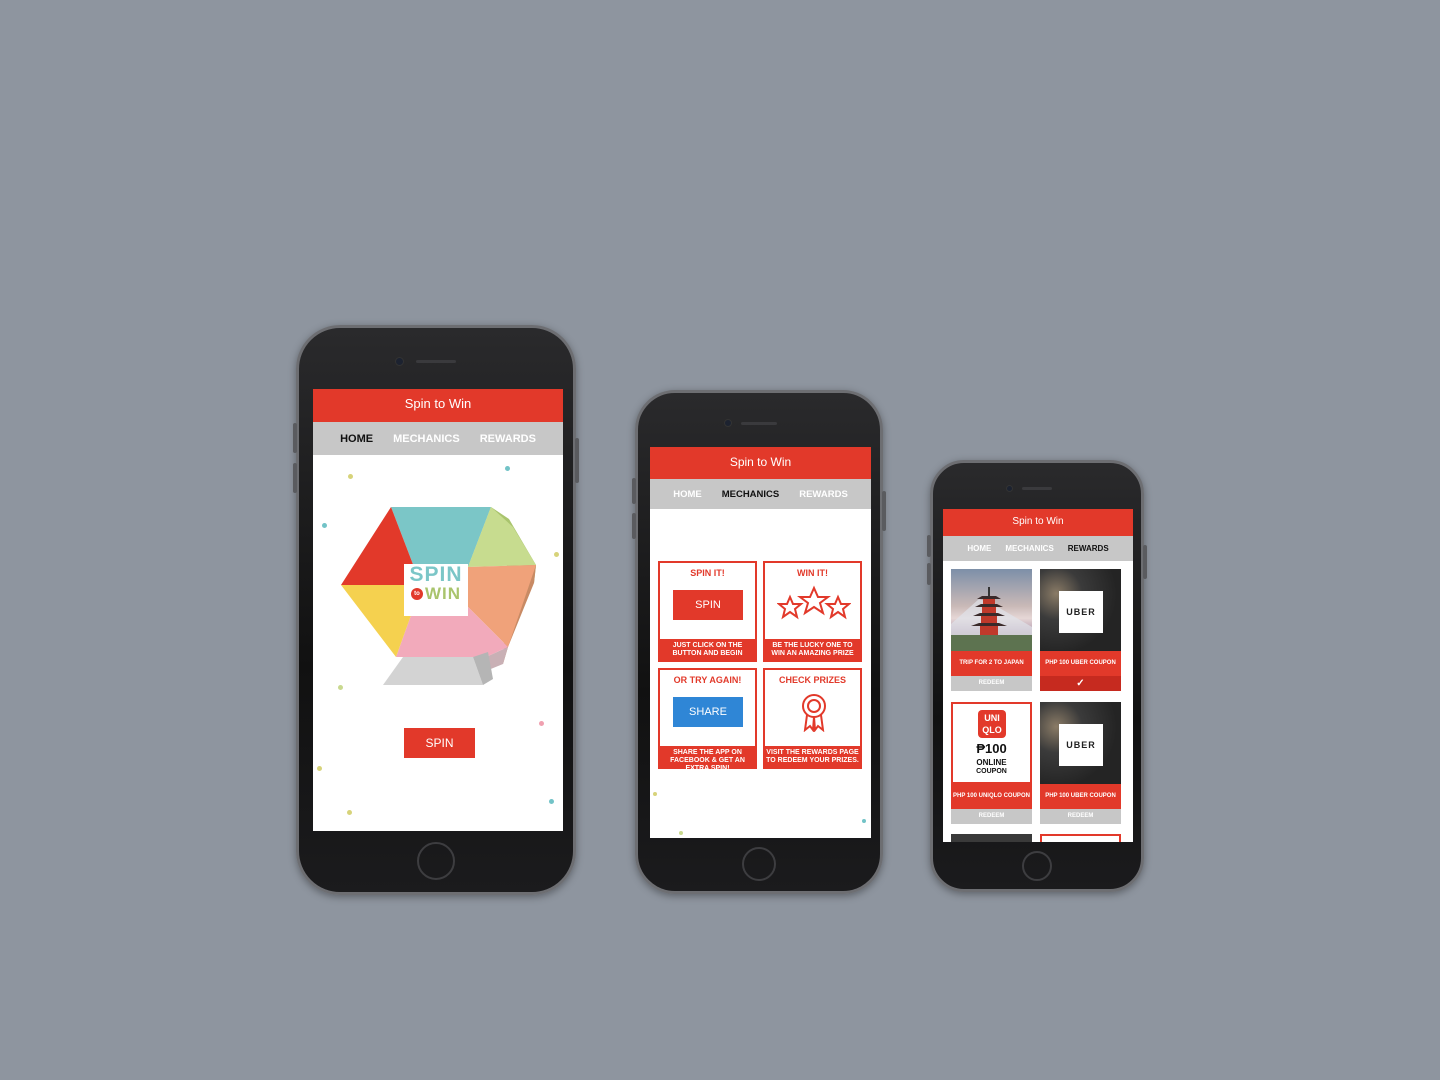 The image size is (1440, 1080). What do you see at coordinates (812, 680) in the screenshot?
I see `card-title: CHECK PRIZES` at bounding box center [812, 680].